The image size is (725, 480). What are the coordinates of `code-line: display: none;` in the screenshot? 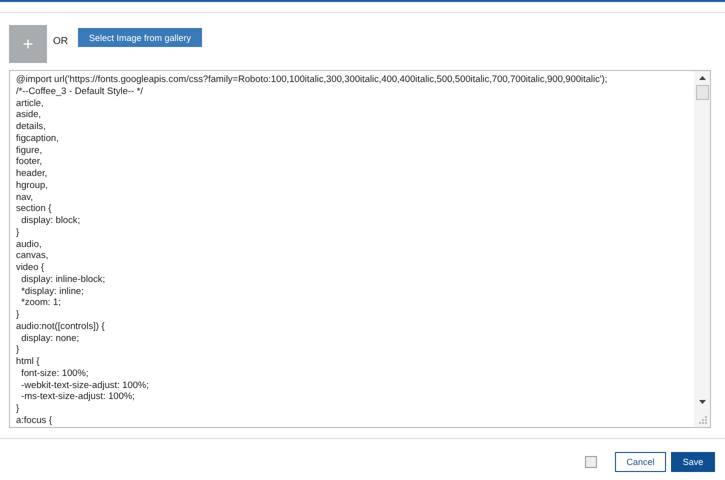 It's located at (50, 338).